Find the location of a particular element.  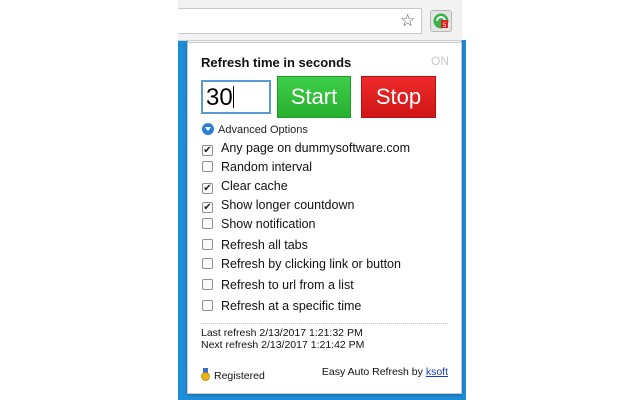

advanced-options-toggle: Advanced Options is located at coordinates (255, 128).